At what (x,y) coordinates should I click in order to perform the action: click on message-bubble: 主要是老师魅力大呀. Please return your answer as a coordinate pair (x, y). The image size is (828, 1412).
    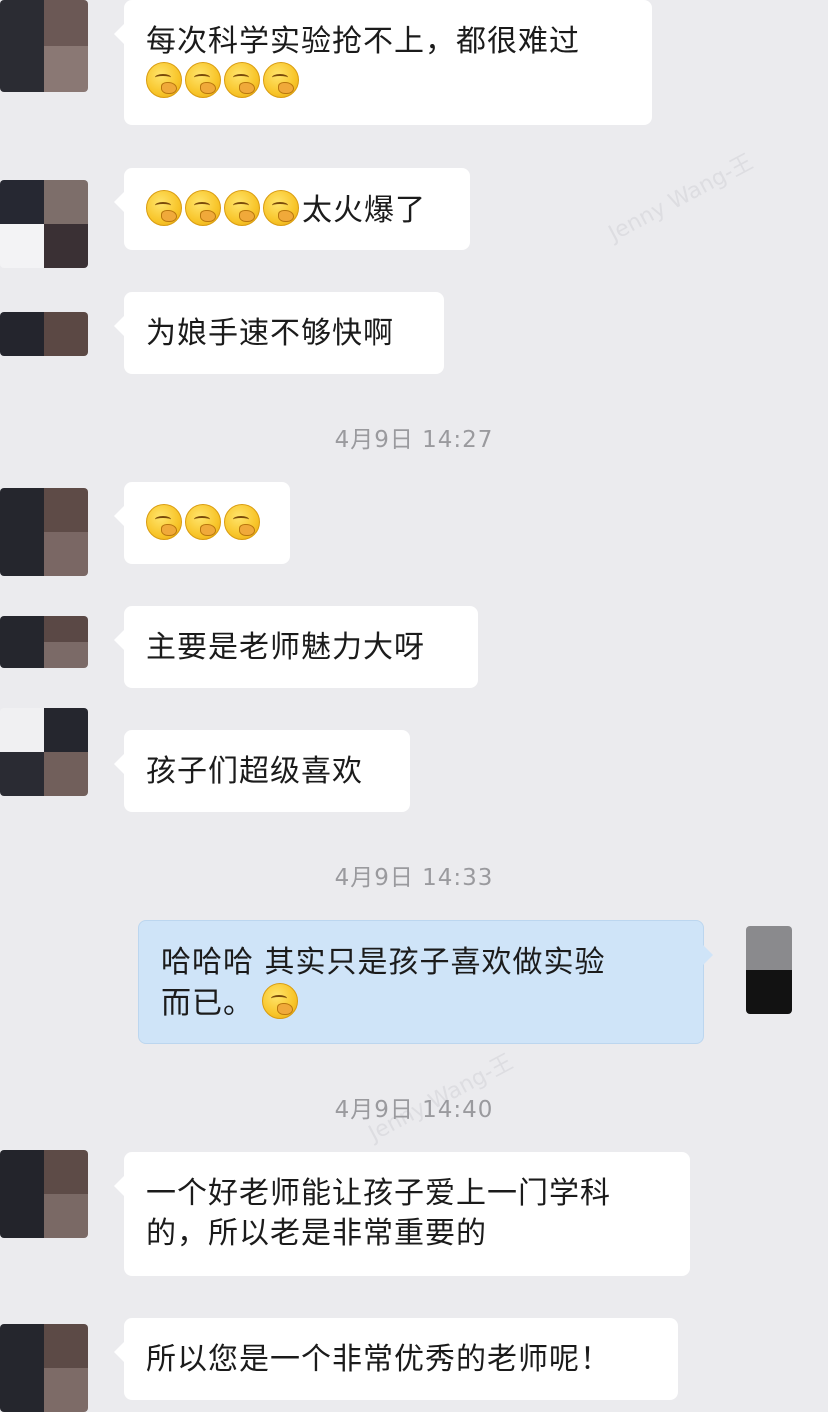
    Looking at the image, I should click on (296, 647).